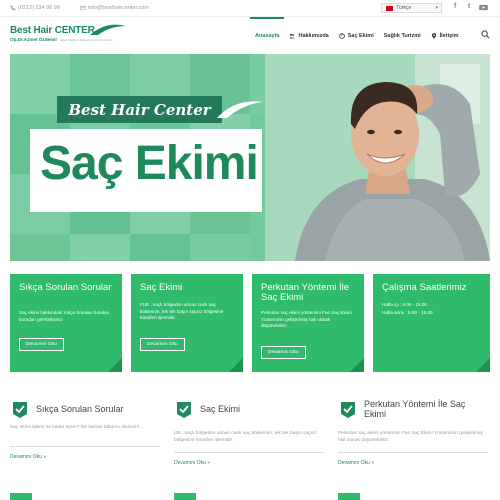 The image size is (500, 500). What do you see at coordinates (389, 8) in the screenshot?
I see `turkey-flag-icon` at bounding box center [389, 8].